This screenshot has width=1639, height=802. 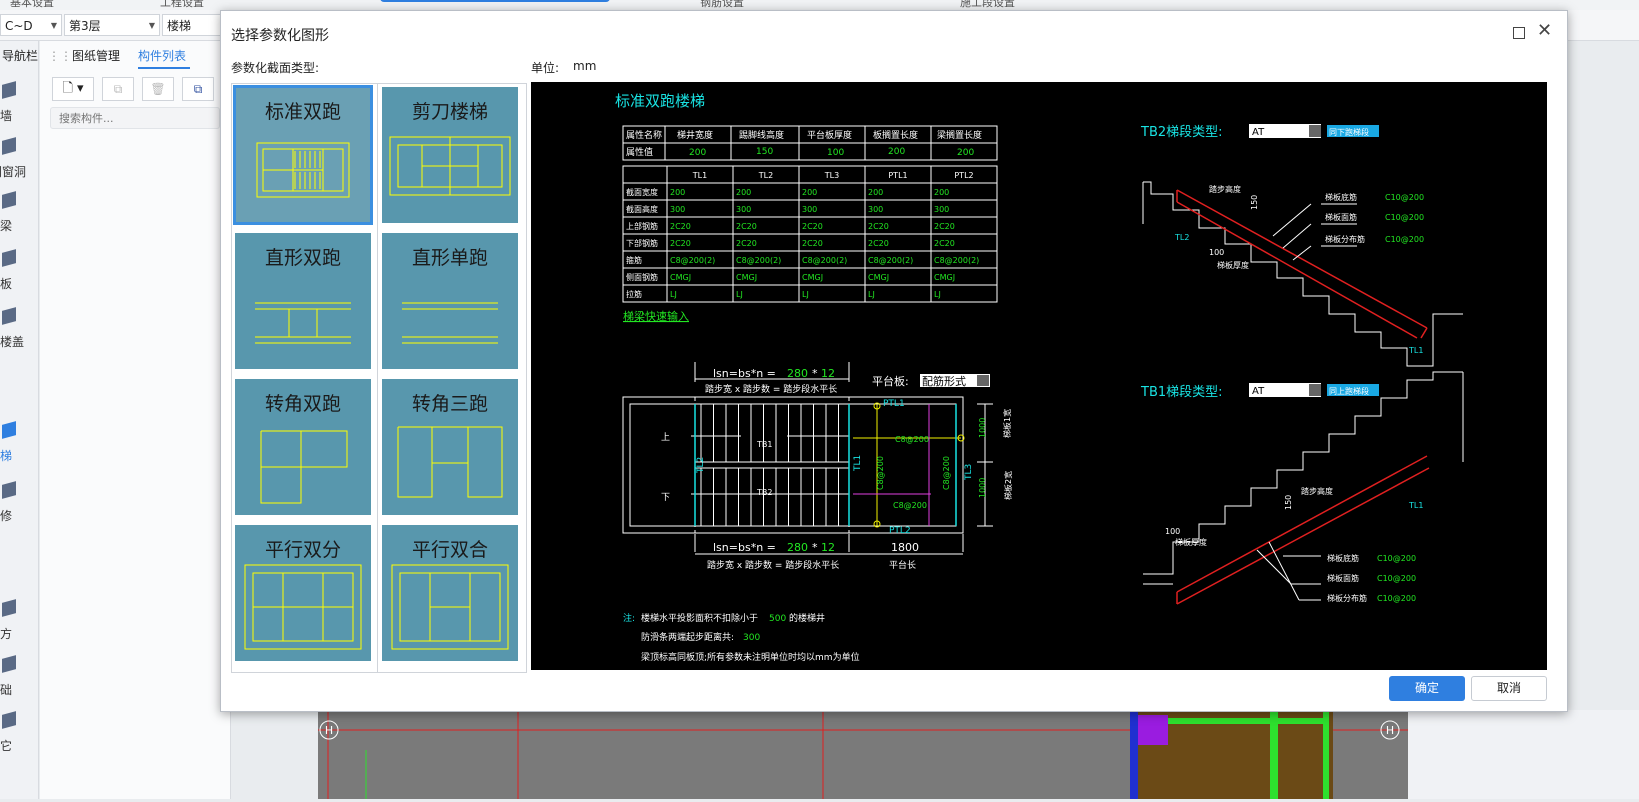 What do you see at coordinates (863, 754) in the screenshot?
I see `drawing-canvas: H H` at bounding box center [863, 754].